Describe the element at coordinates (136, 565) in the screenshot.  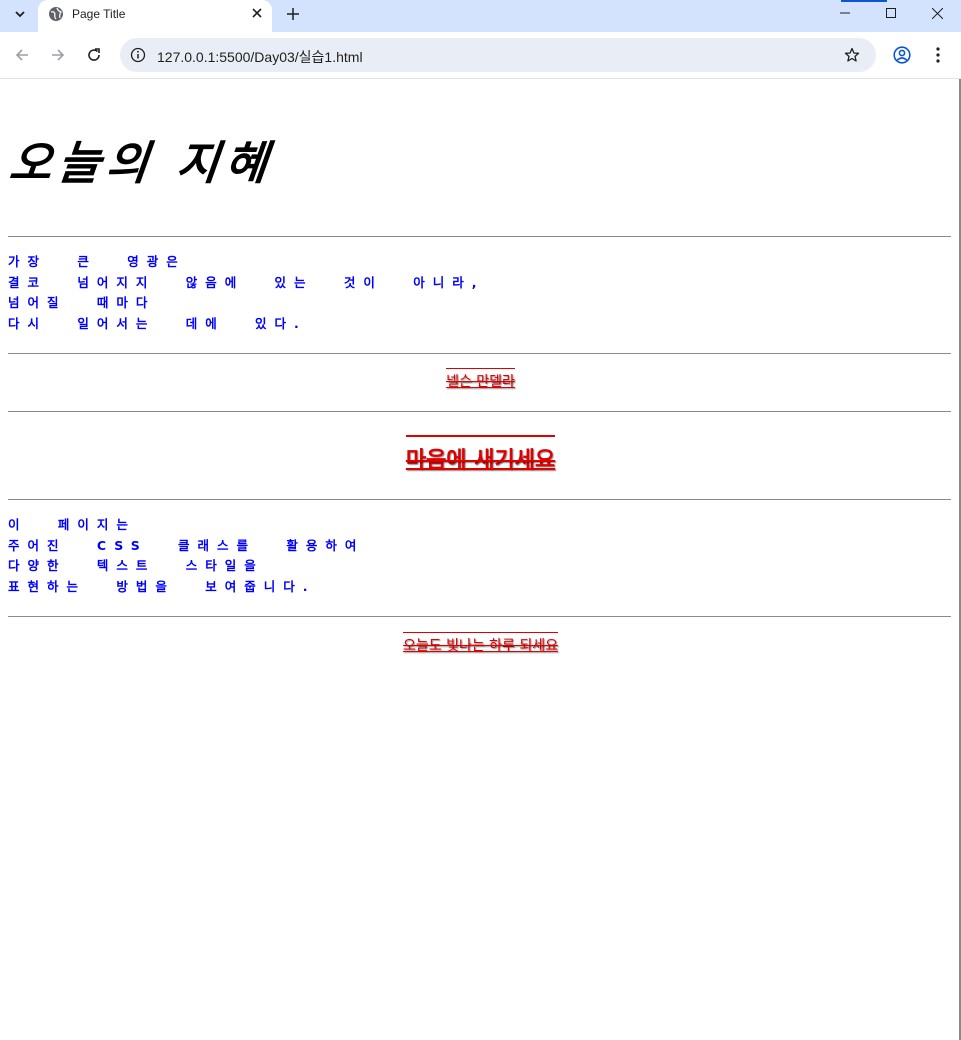
I see `description-line: 다양한 텍스트 스타일을` at that location.